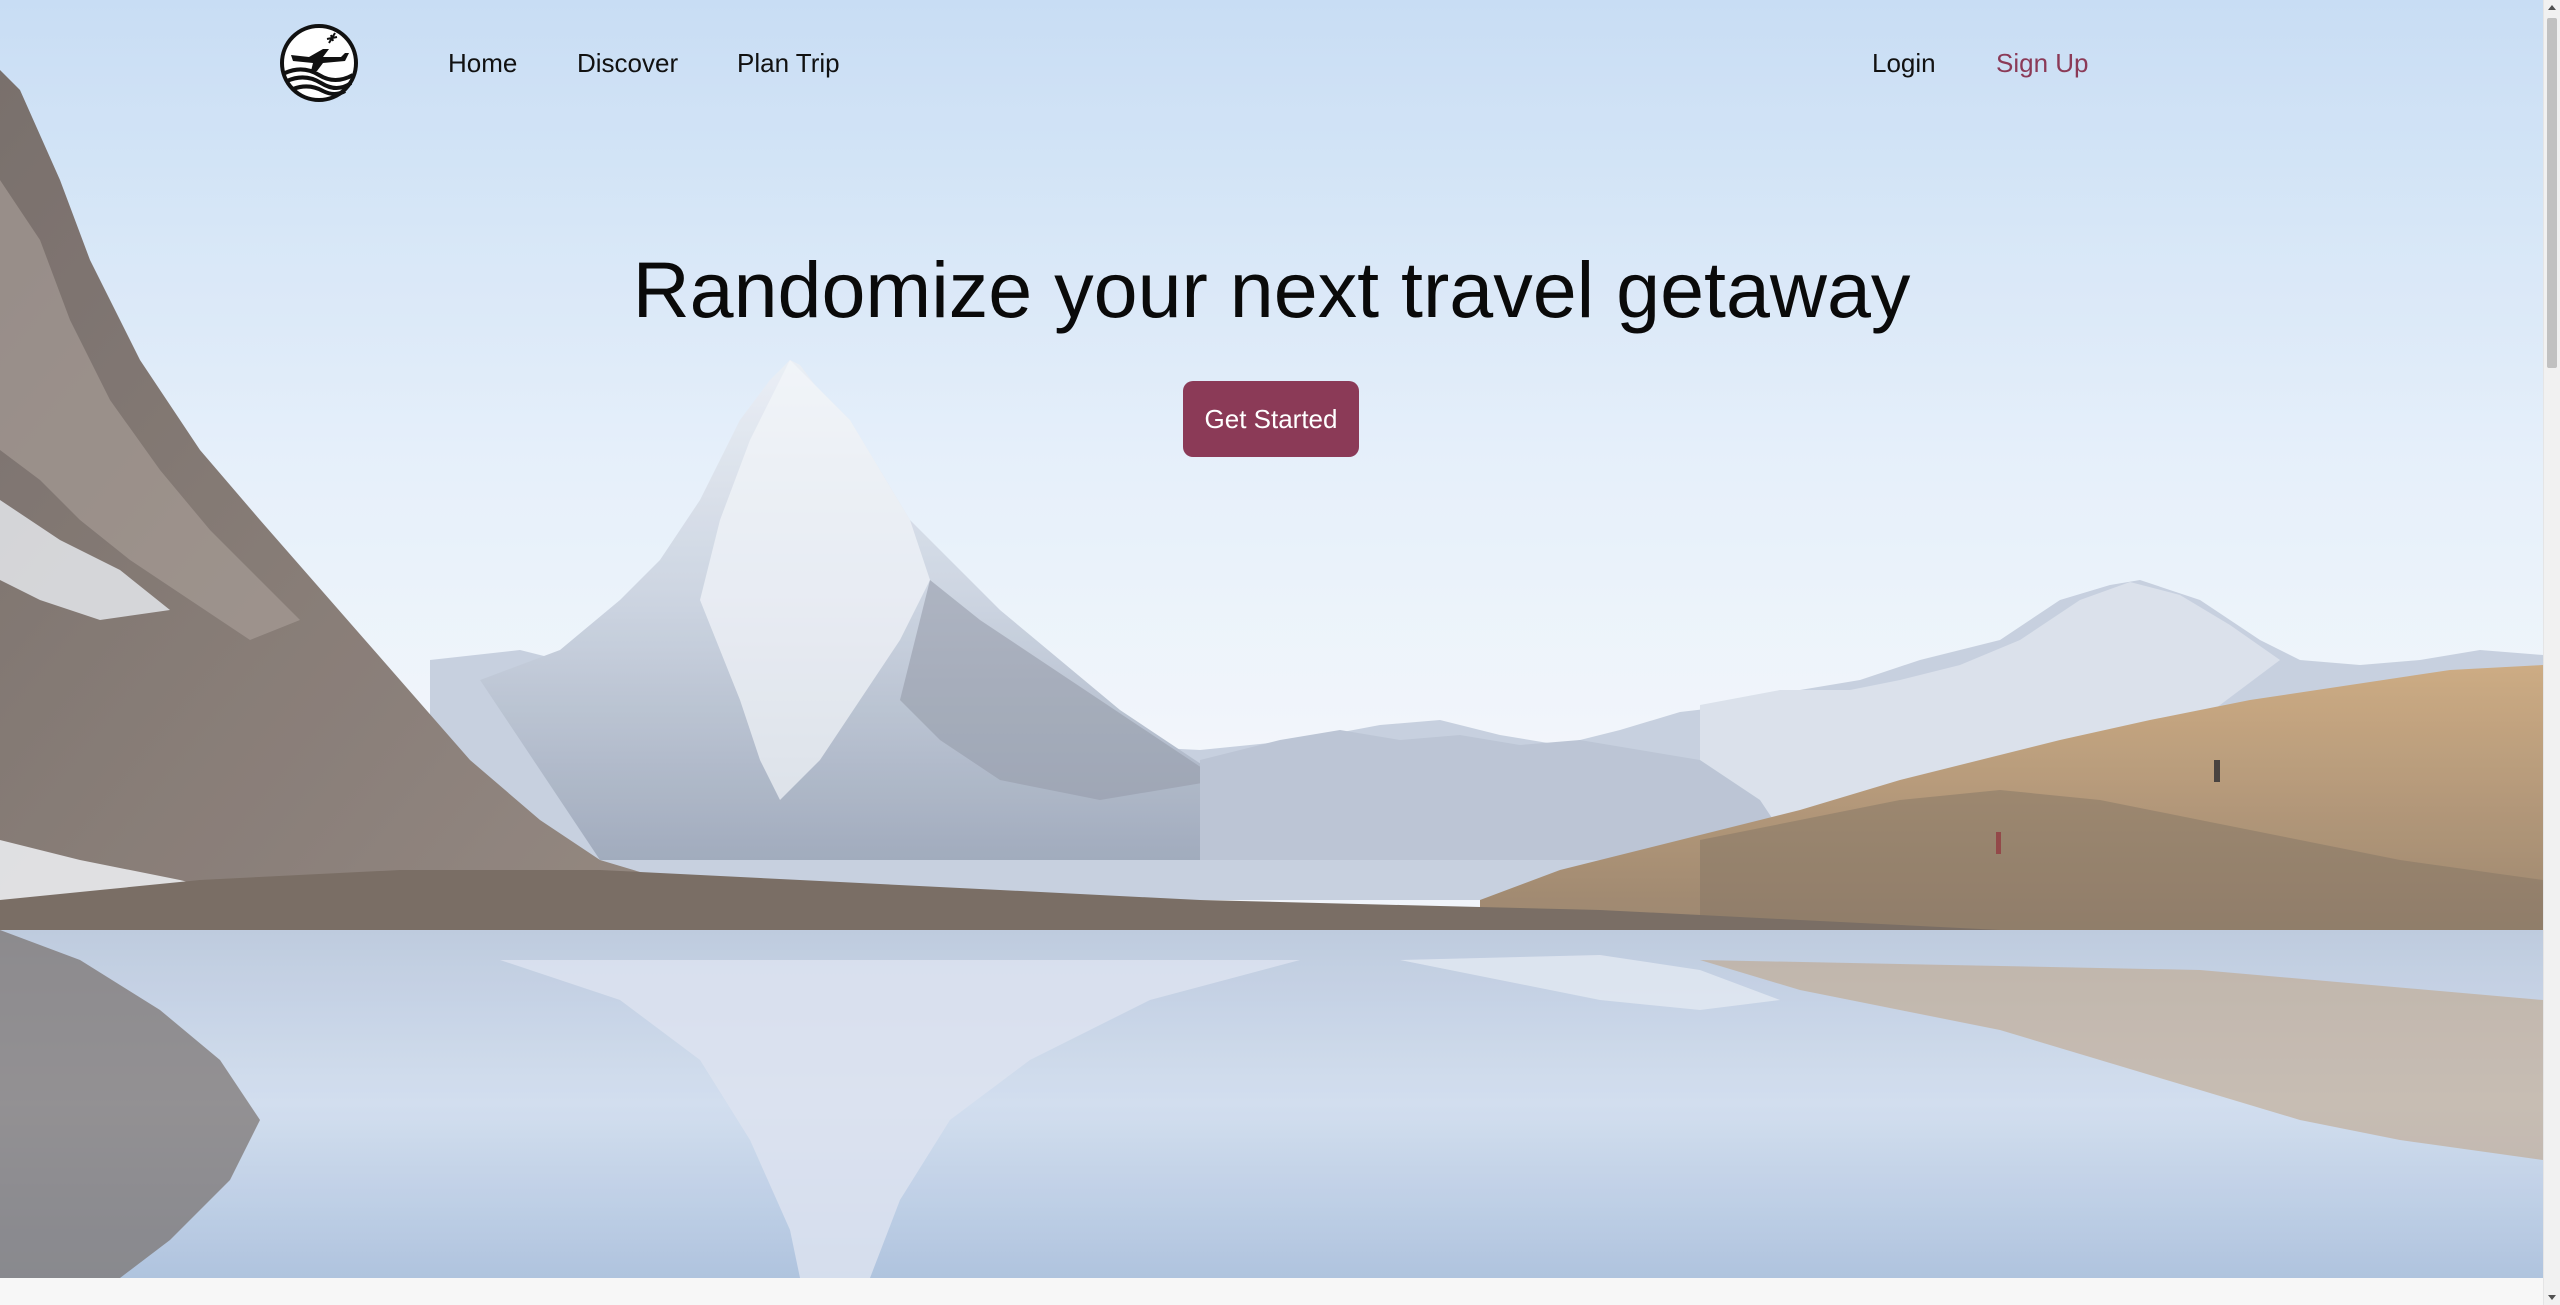  I want to click on nav-link-home: Home, so click(482, 63).